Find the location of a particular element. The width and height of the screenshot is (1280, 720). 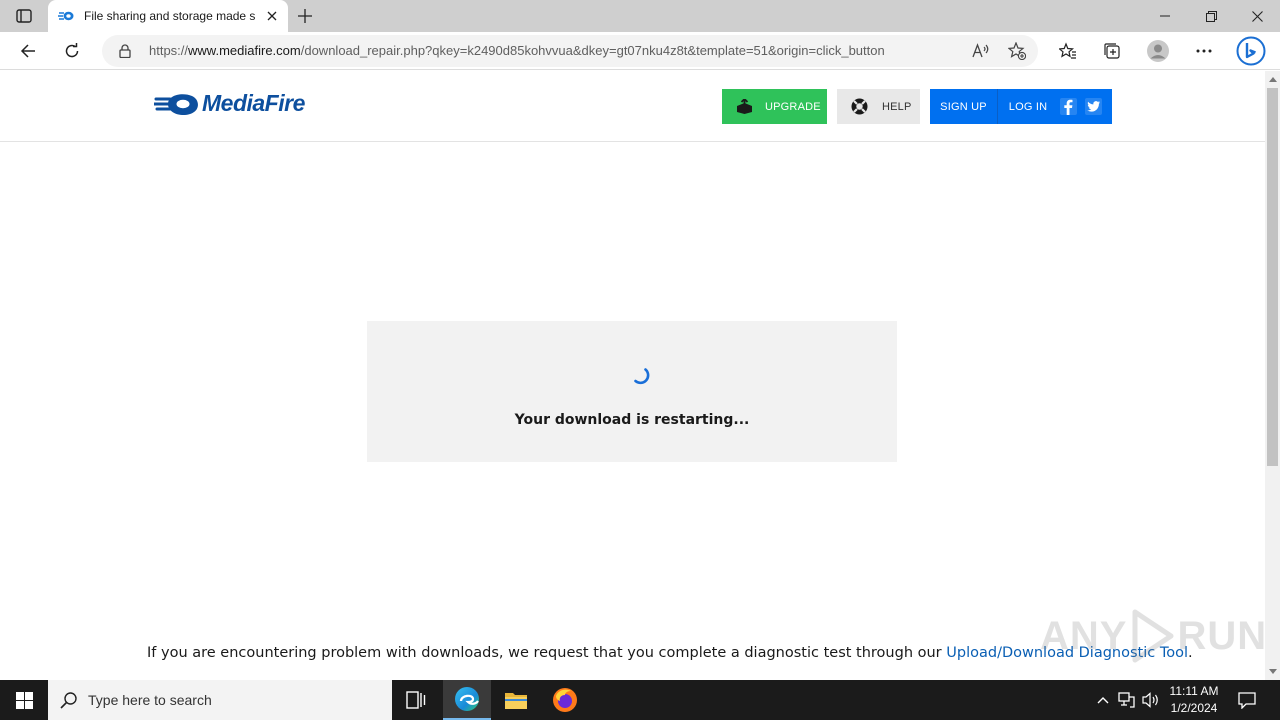

more-horizontal-icon is located at coordinates (1204, 51).